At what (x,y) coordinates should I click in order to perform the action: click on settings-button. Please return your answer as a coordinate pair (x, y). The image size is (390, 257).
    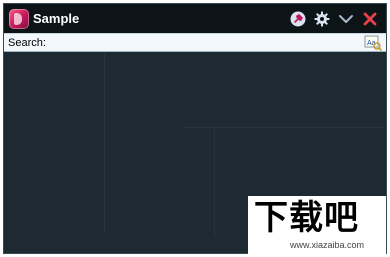
    Looking at the image, I should click on (322, 19).